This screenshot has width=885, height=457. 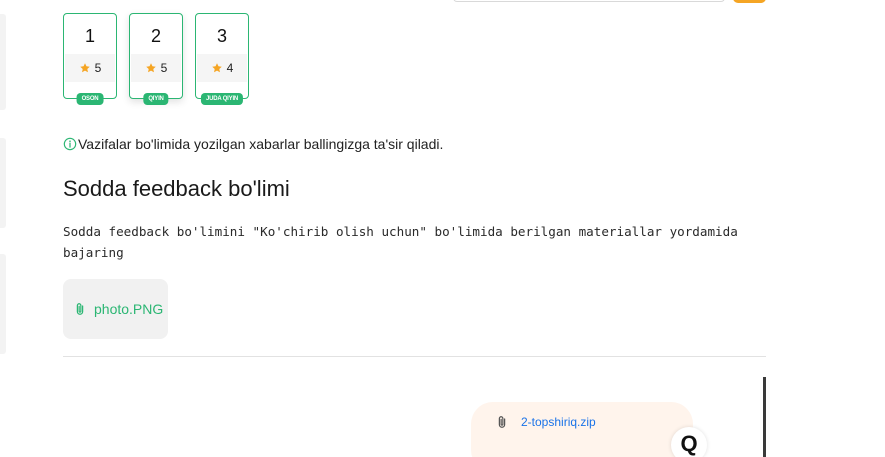 I want to click on level-number: 2, so click(x=155, y=36).